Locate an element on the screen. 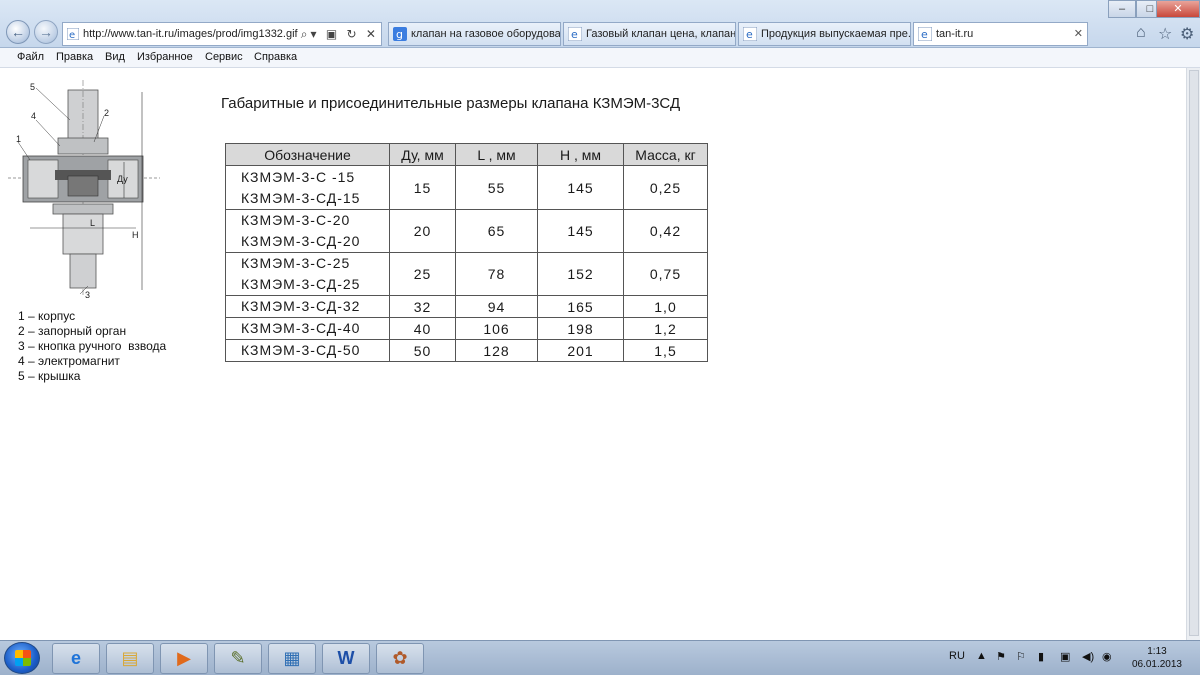  mass-cell: 1,5 is located at coordinates (665, 350).